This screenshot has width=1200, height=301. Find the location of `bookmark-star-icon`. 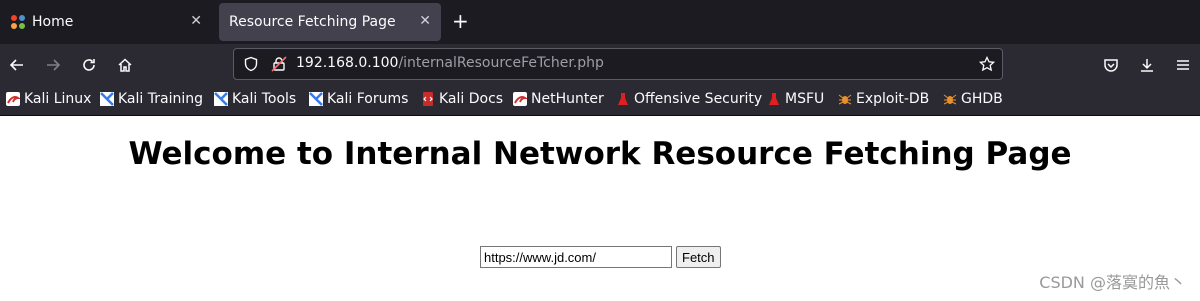

bookmark-star-icon is located at coordinates (987, 64).